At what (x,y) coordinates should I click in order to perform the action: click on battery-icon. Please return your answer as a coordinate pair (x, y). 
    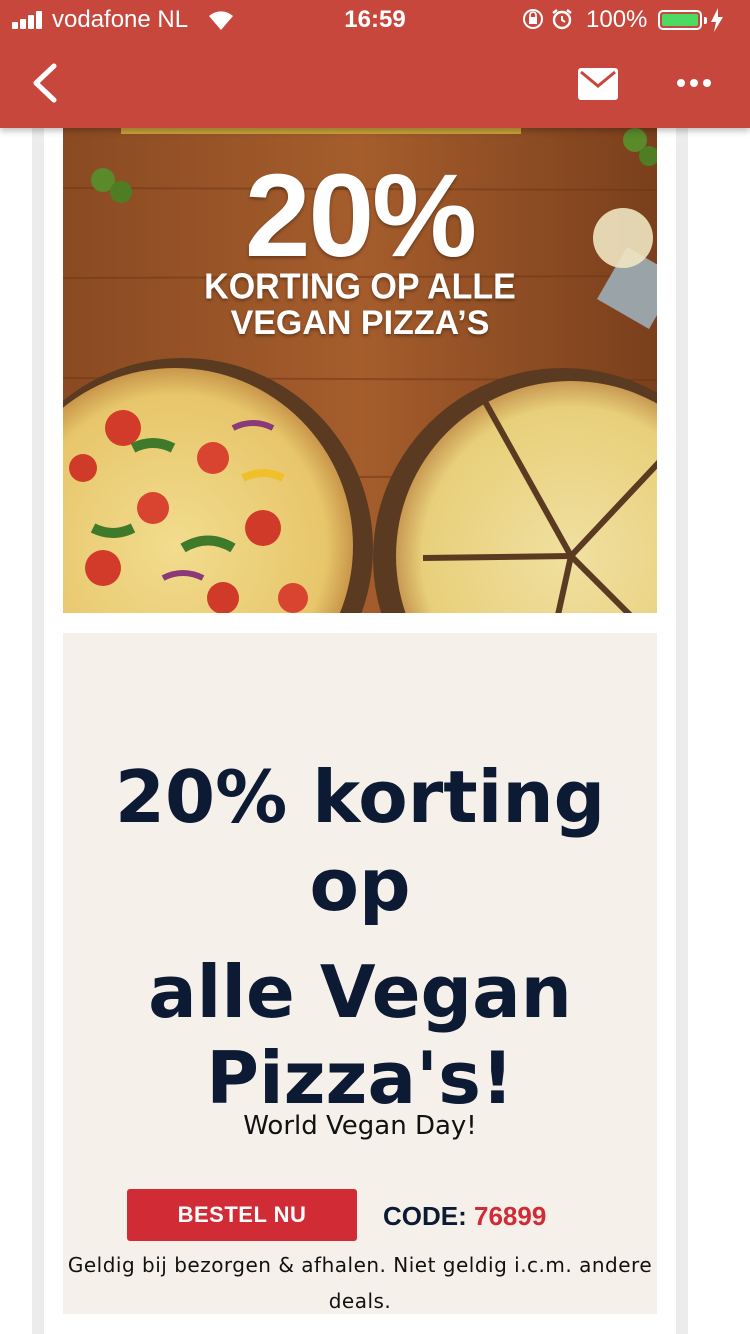
    Looking at the image, I should click on (680, 20).